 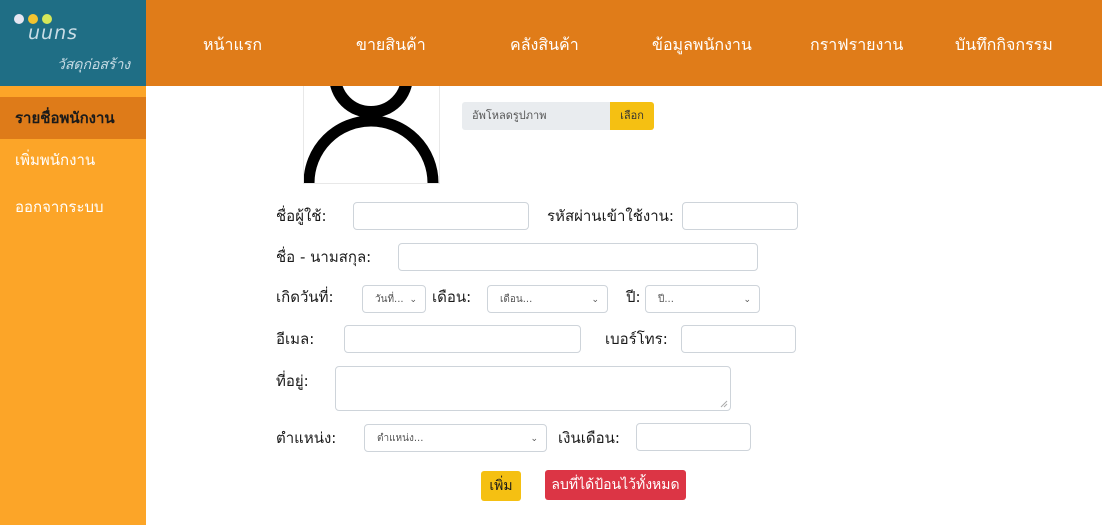 What do you see at coordinates (305, 297) in the screenshot?
I see `birthday-label: เกิดวันที่:` at bounding box center [305, 297].